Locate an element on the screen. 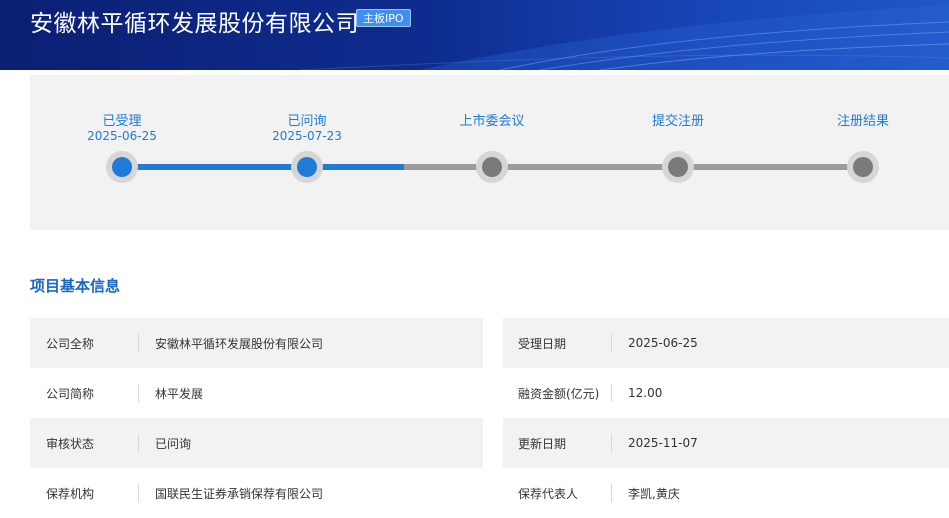 This screenshot has width=949, height=518. info-row: 保荐机构 国联民生证券承销保荐有限公司 保荐代表人 李凯,黄庆 is located at coordinates (489, 493).